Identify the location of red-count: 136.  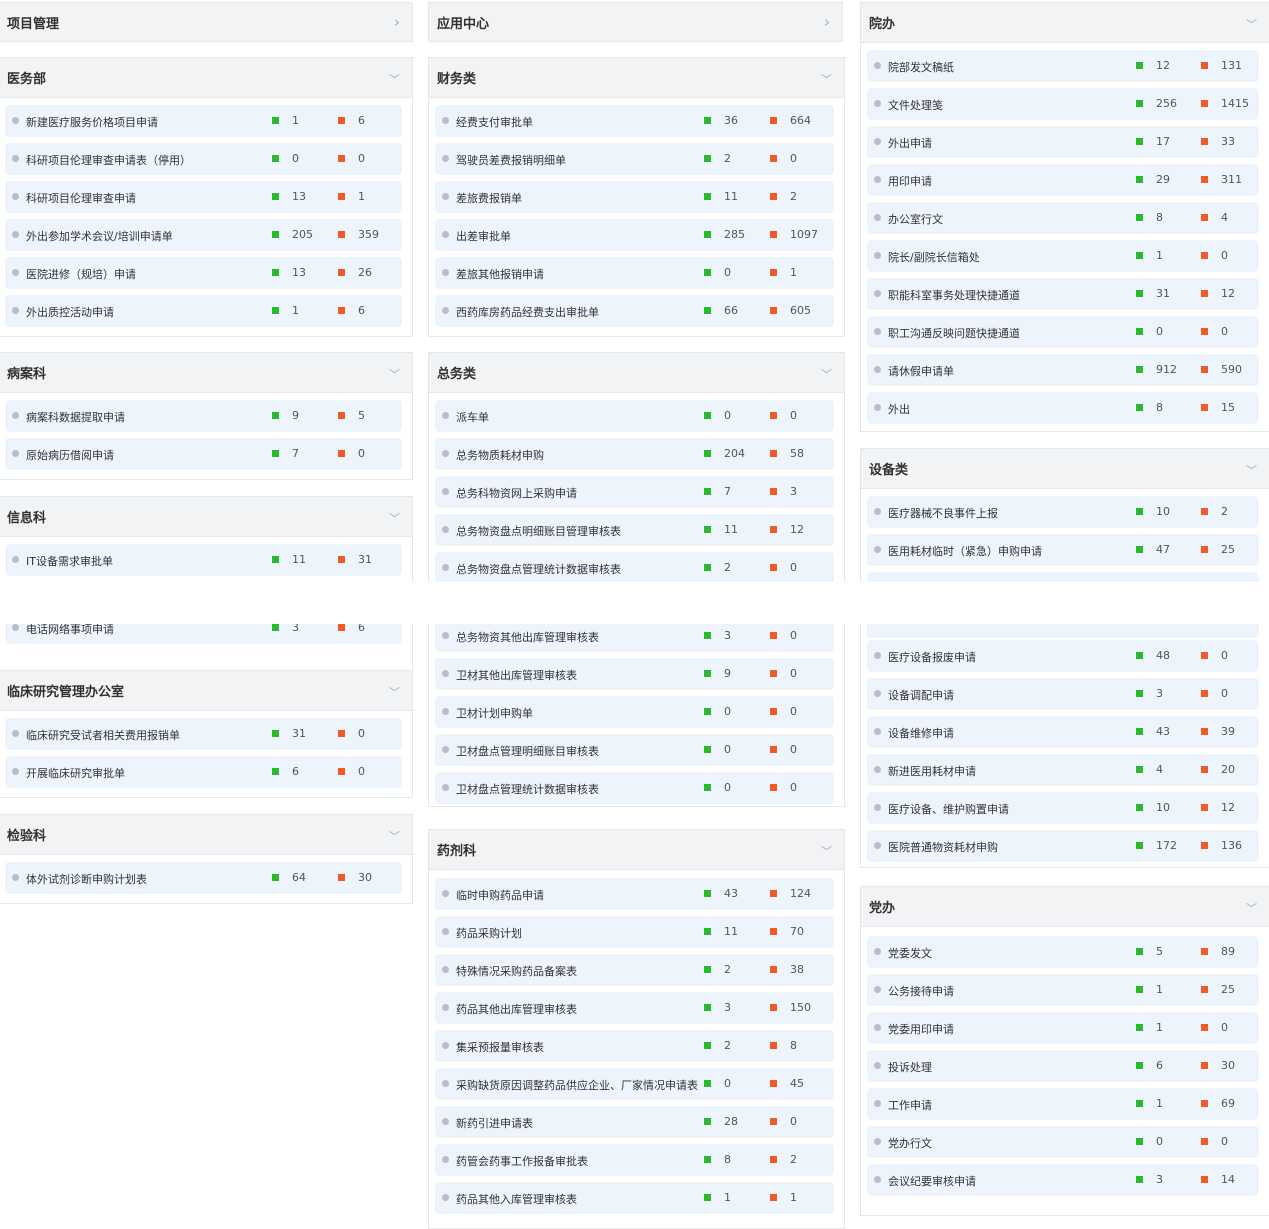
(1231, 845).